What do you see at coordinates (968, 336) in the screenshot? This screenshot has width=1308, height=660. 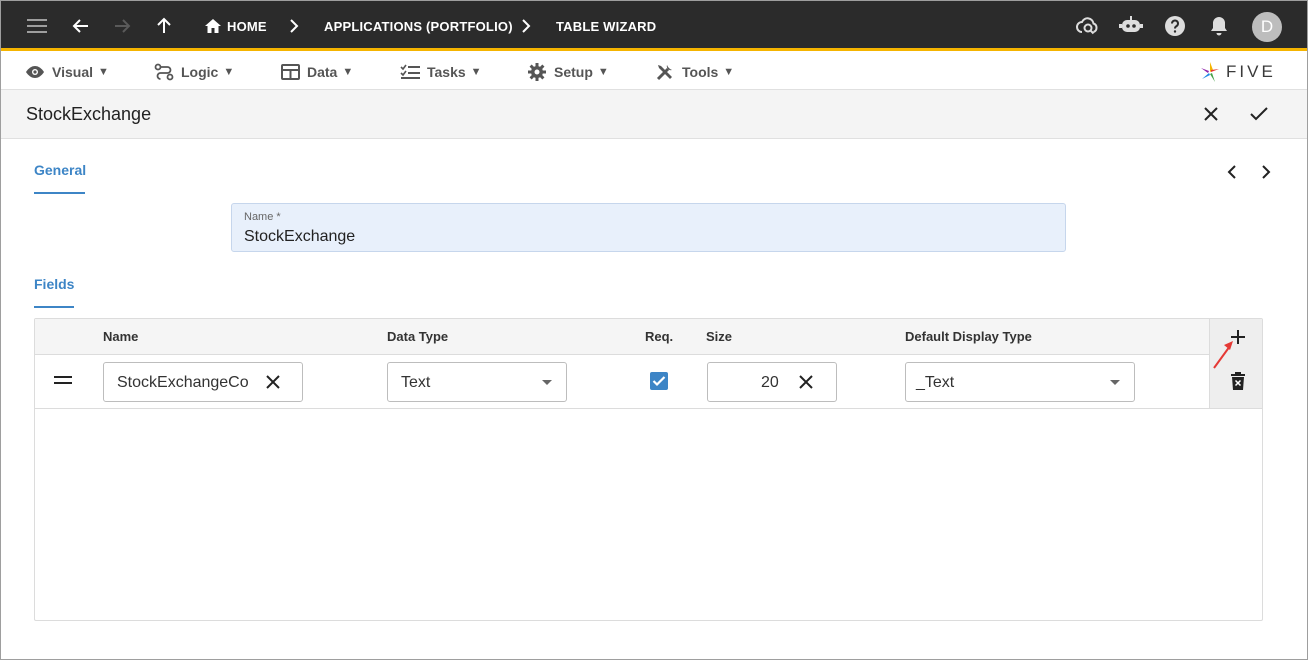 I see `column-header-display-type: Default Display Type` at bounding box center [968, 336].